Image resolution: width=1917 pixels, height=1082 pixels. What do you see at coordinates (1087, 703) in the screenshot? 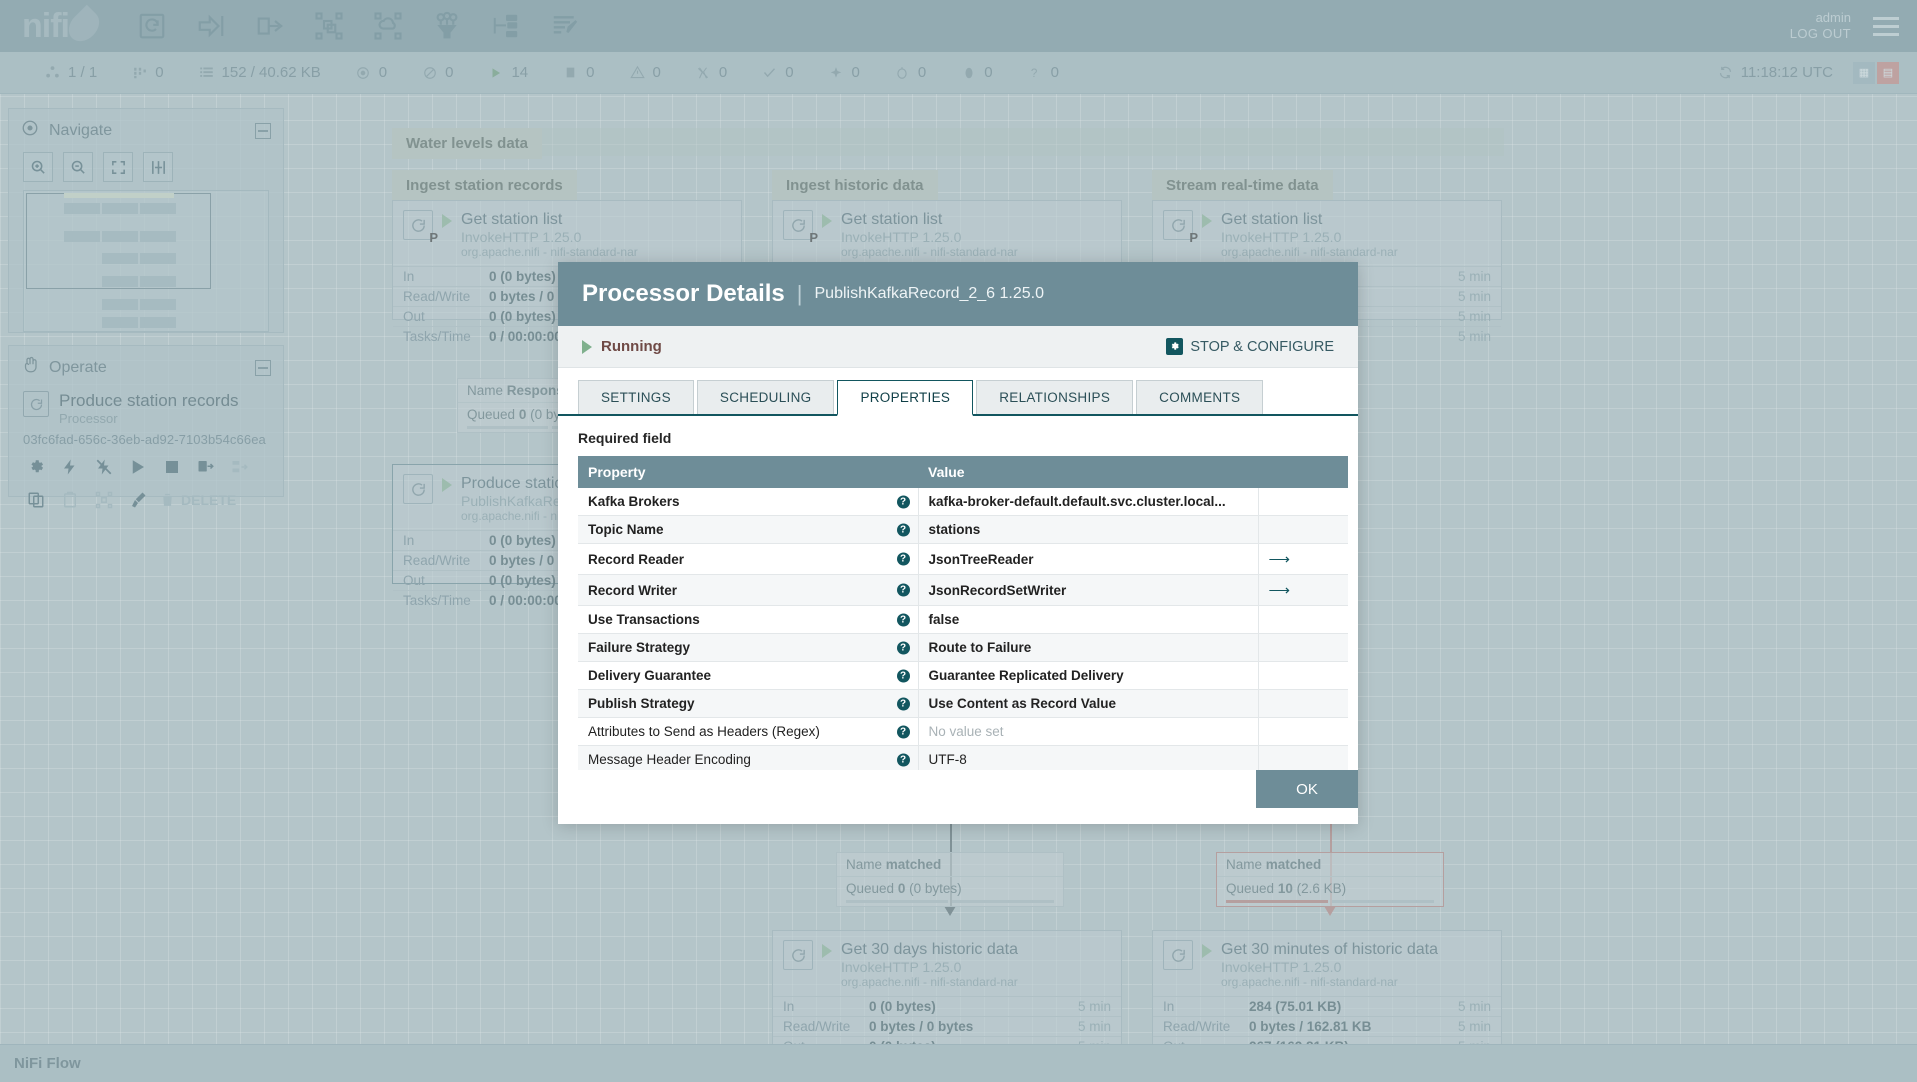
I see `property-value: Use Content as Record Value` at bounding box center [1087, 703].